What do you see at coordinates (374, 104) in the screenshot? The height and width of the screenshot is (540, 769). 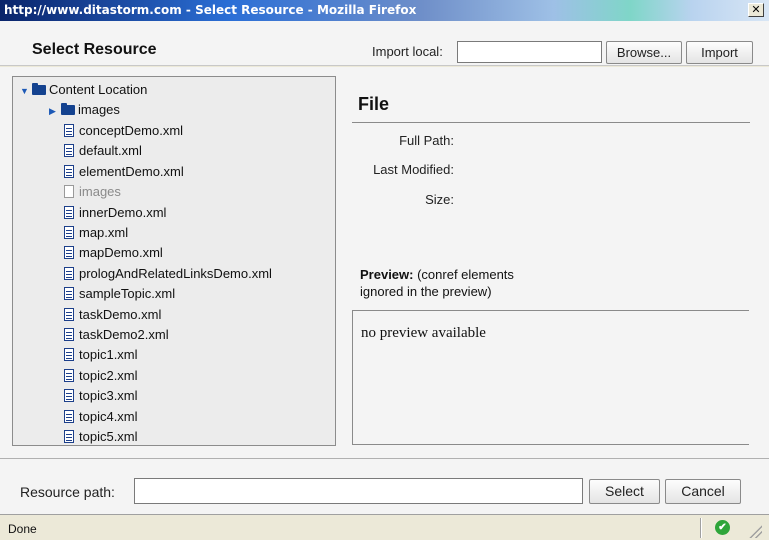 I see `file-heading: File` at bounding box center [374, 104].